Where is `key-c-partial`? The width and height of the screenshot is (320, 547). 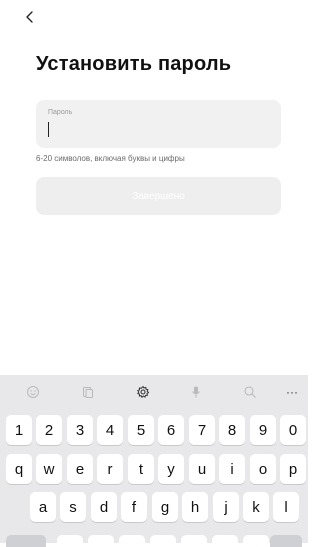
key-c-partial is located at coordinates (132, 541).